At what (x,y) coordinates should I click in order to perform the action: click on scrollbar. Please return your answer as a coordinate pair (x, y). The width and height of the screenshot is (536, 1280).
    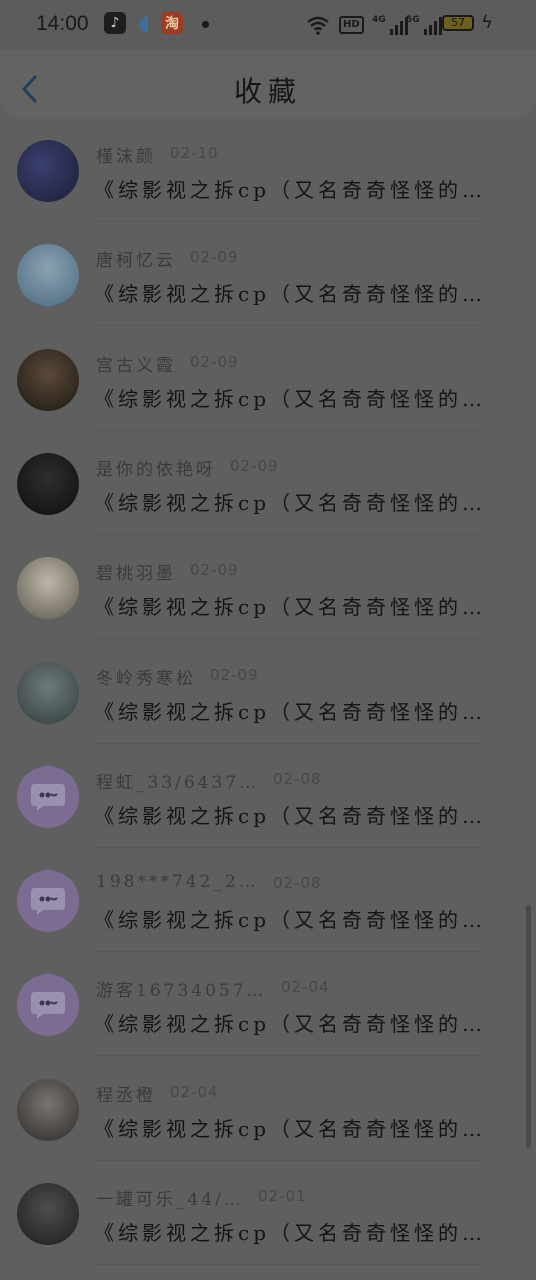
    Looking at the image, I should click on (528, 1026).